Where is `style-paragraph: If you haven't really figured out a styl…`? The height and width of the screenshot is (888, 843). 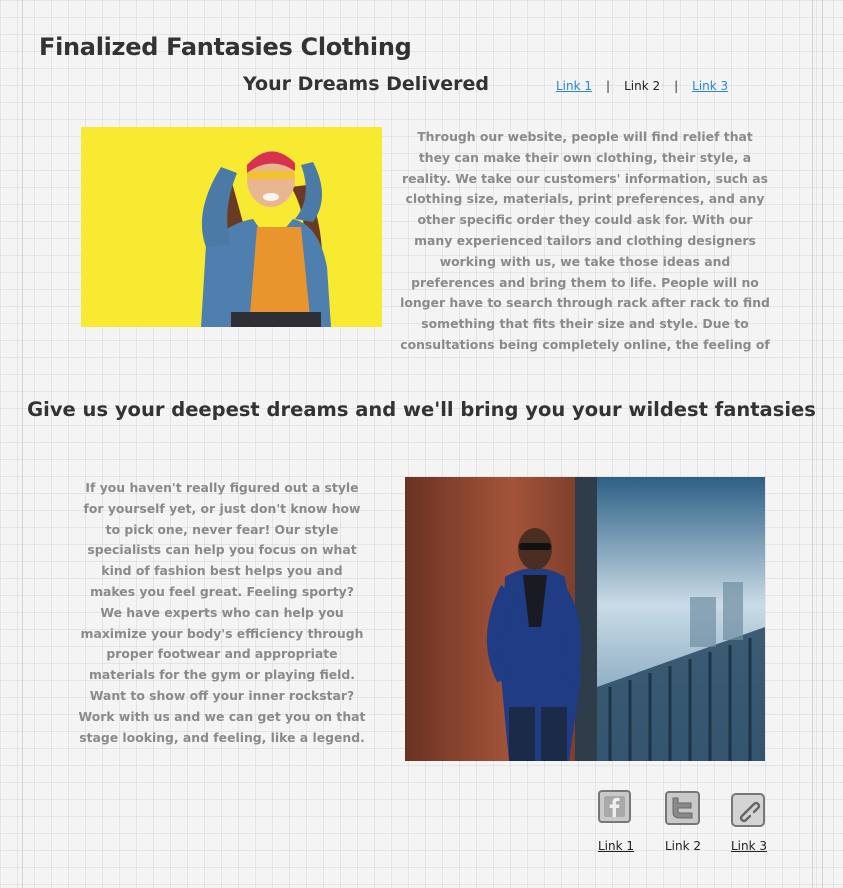 style-paragraph: If you haven't really figured out a styl… is located at coordinates (222, 612).